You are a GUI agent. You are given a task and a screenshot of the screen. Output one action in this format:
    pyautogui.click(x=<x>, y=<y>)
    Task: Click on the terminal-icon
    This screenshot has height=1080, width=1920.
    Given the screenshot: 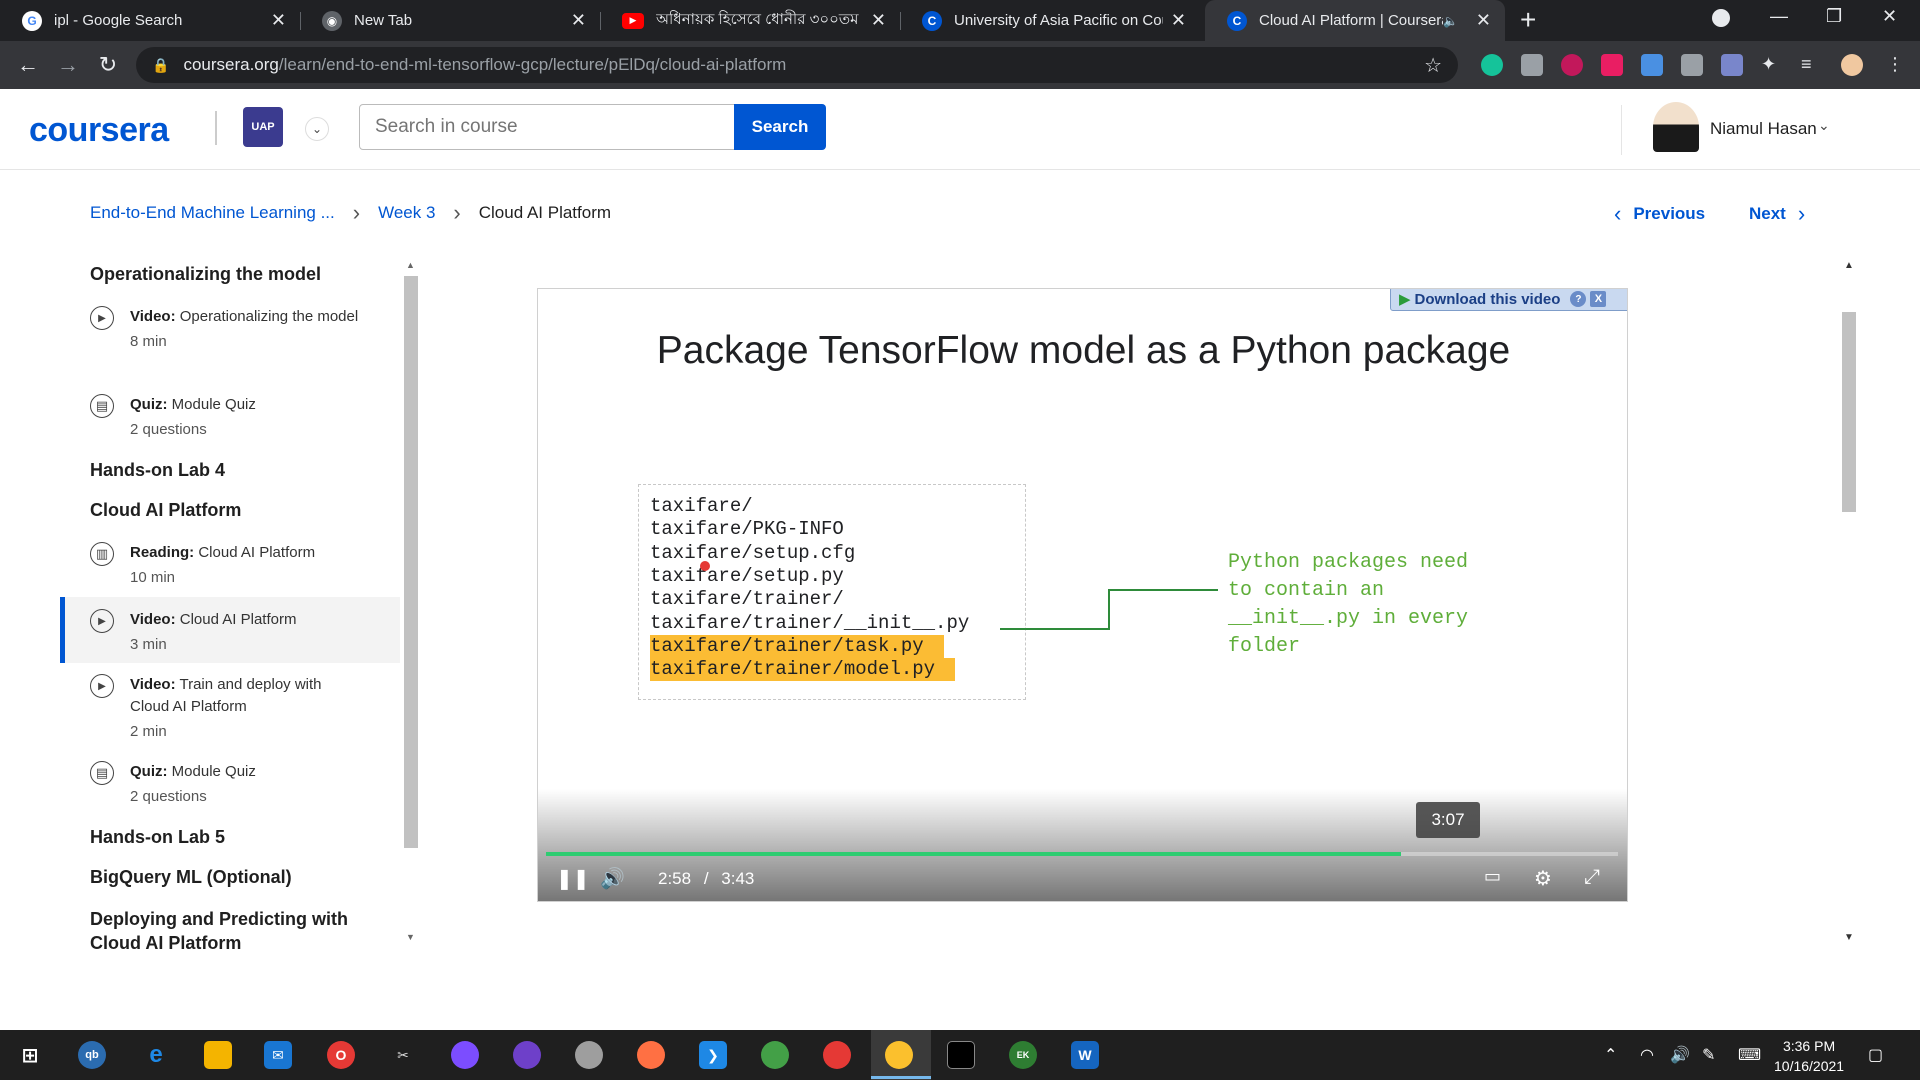 What is the action you would take?
    pyautogui.click(x=961, y=1055)
    